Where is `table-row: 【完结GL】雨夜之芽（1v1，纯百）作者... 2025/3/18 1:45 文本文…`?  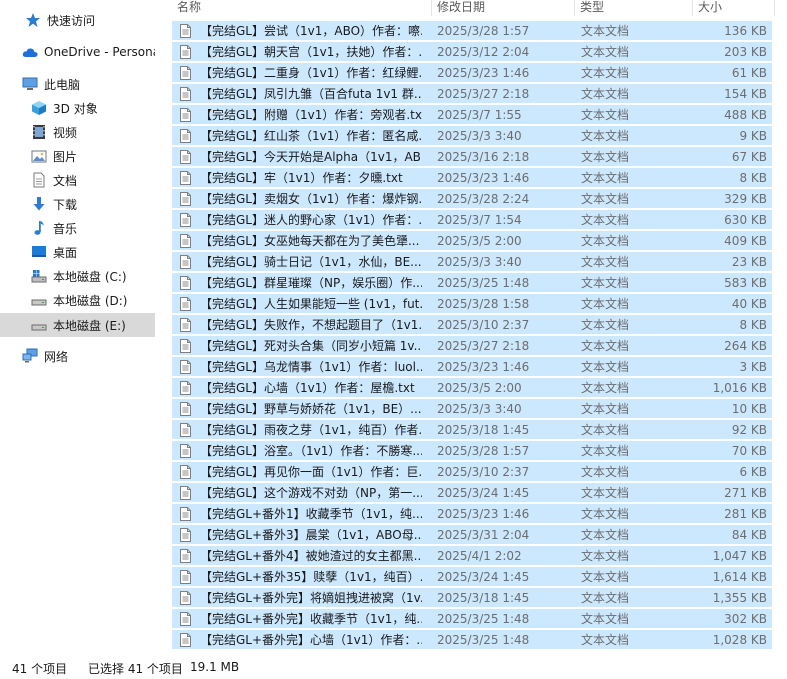
table-row: 【完结GL】雨夜之芽（1v1，纯百）作者... 2025/3/18 1:45 文本文… is located at coordinates (472, 430).